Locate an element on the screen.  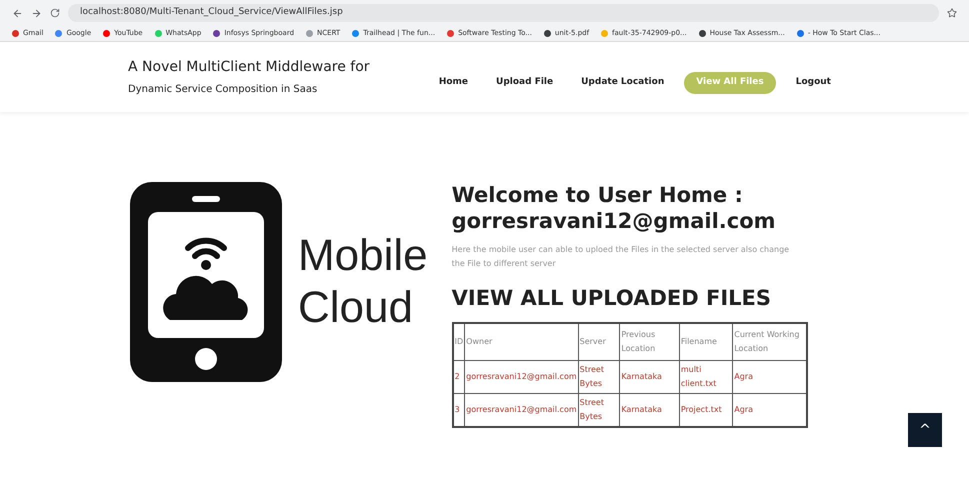
welcome-email: gorresravani12@gmail.com is located at coordinates (614, 221).